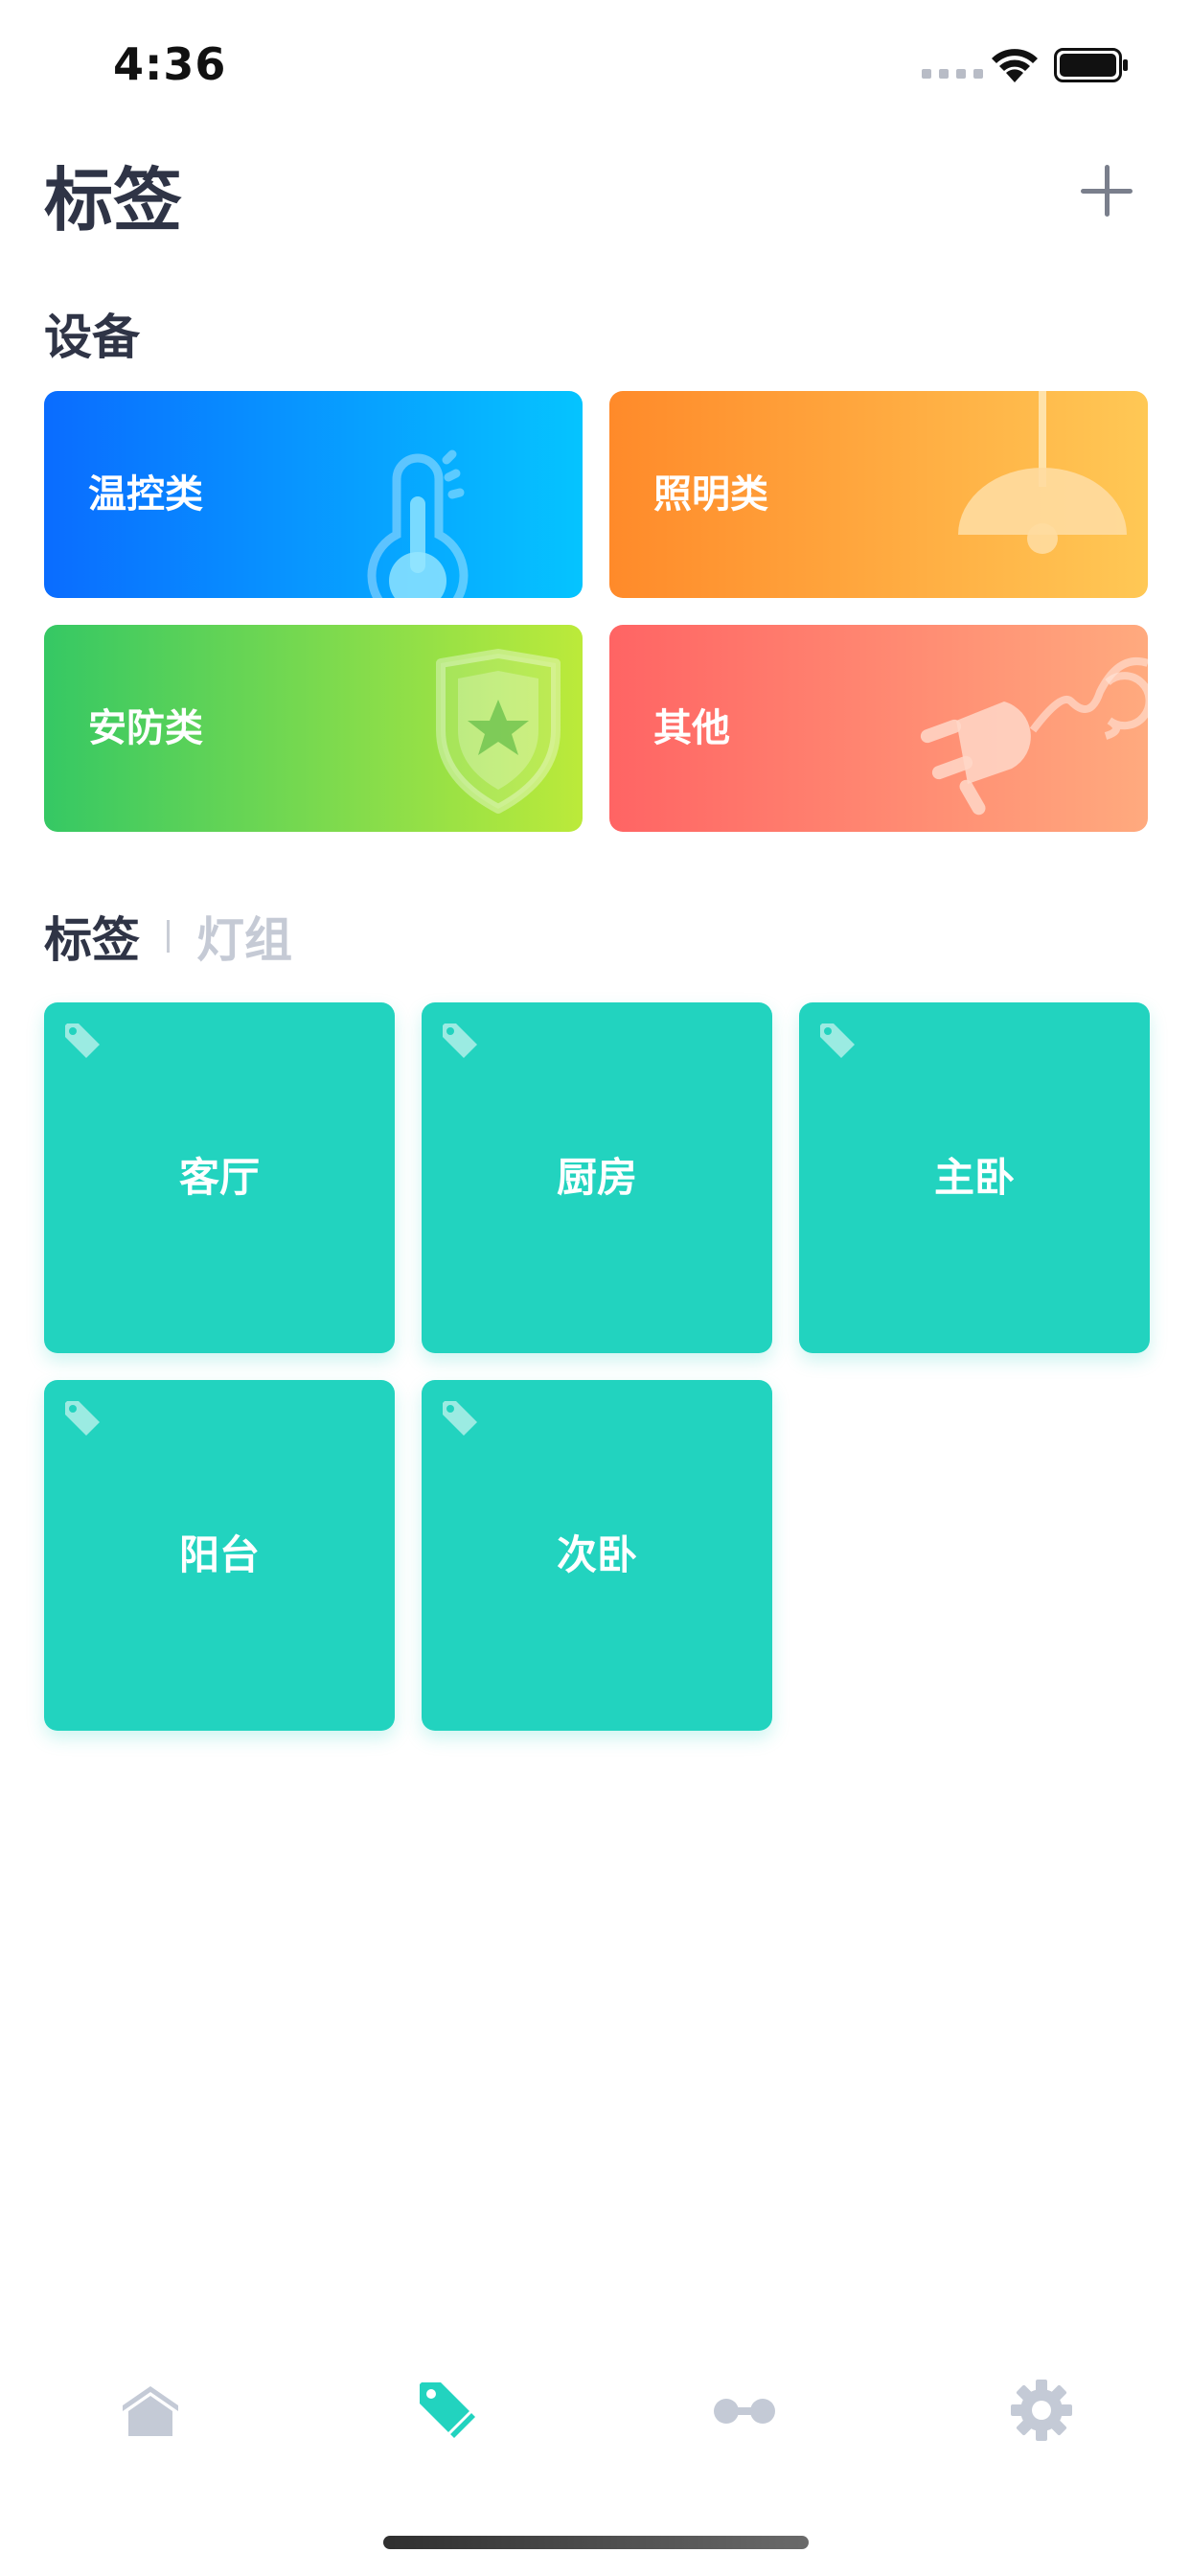 The width and height of the screenshot is (1190, 2576). What do you see at coordinates (595, 2410) in the screenshot?
I see `bottom-nav` at bounding box center [595, 2410].